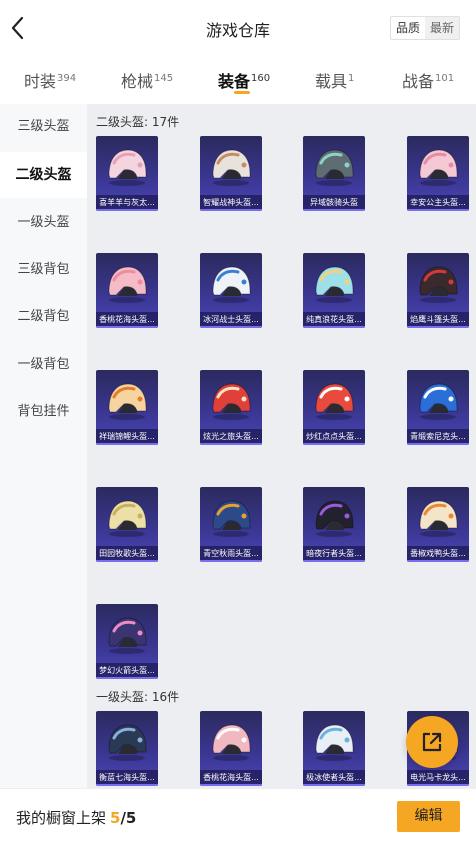  Describe the element at coordinates (43, 127) in the screenshot. I see `sidebar-item-level3-helmet: 三级头盔` at that location.